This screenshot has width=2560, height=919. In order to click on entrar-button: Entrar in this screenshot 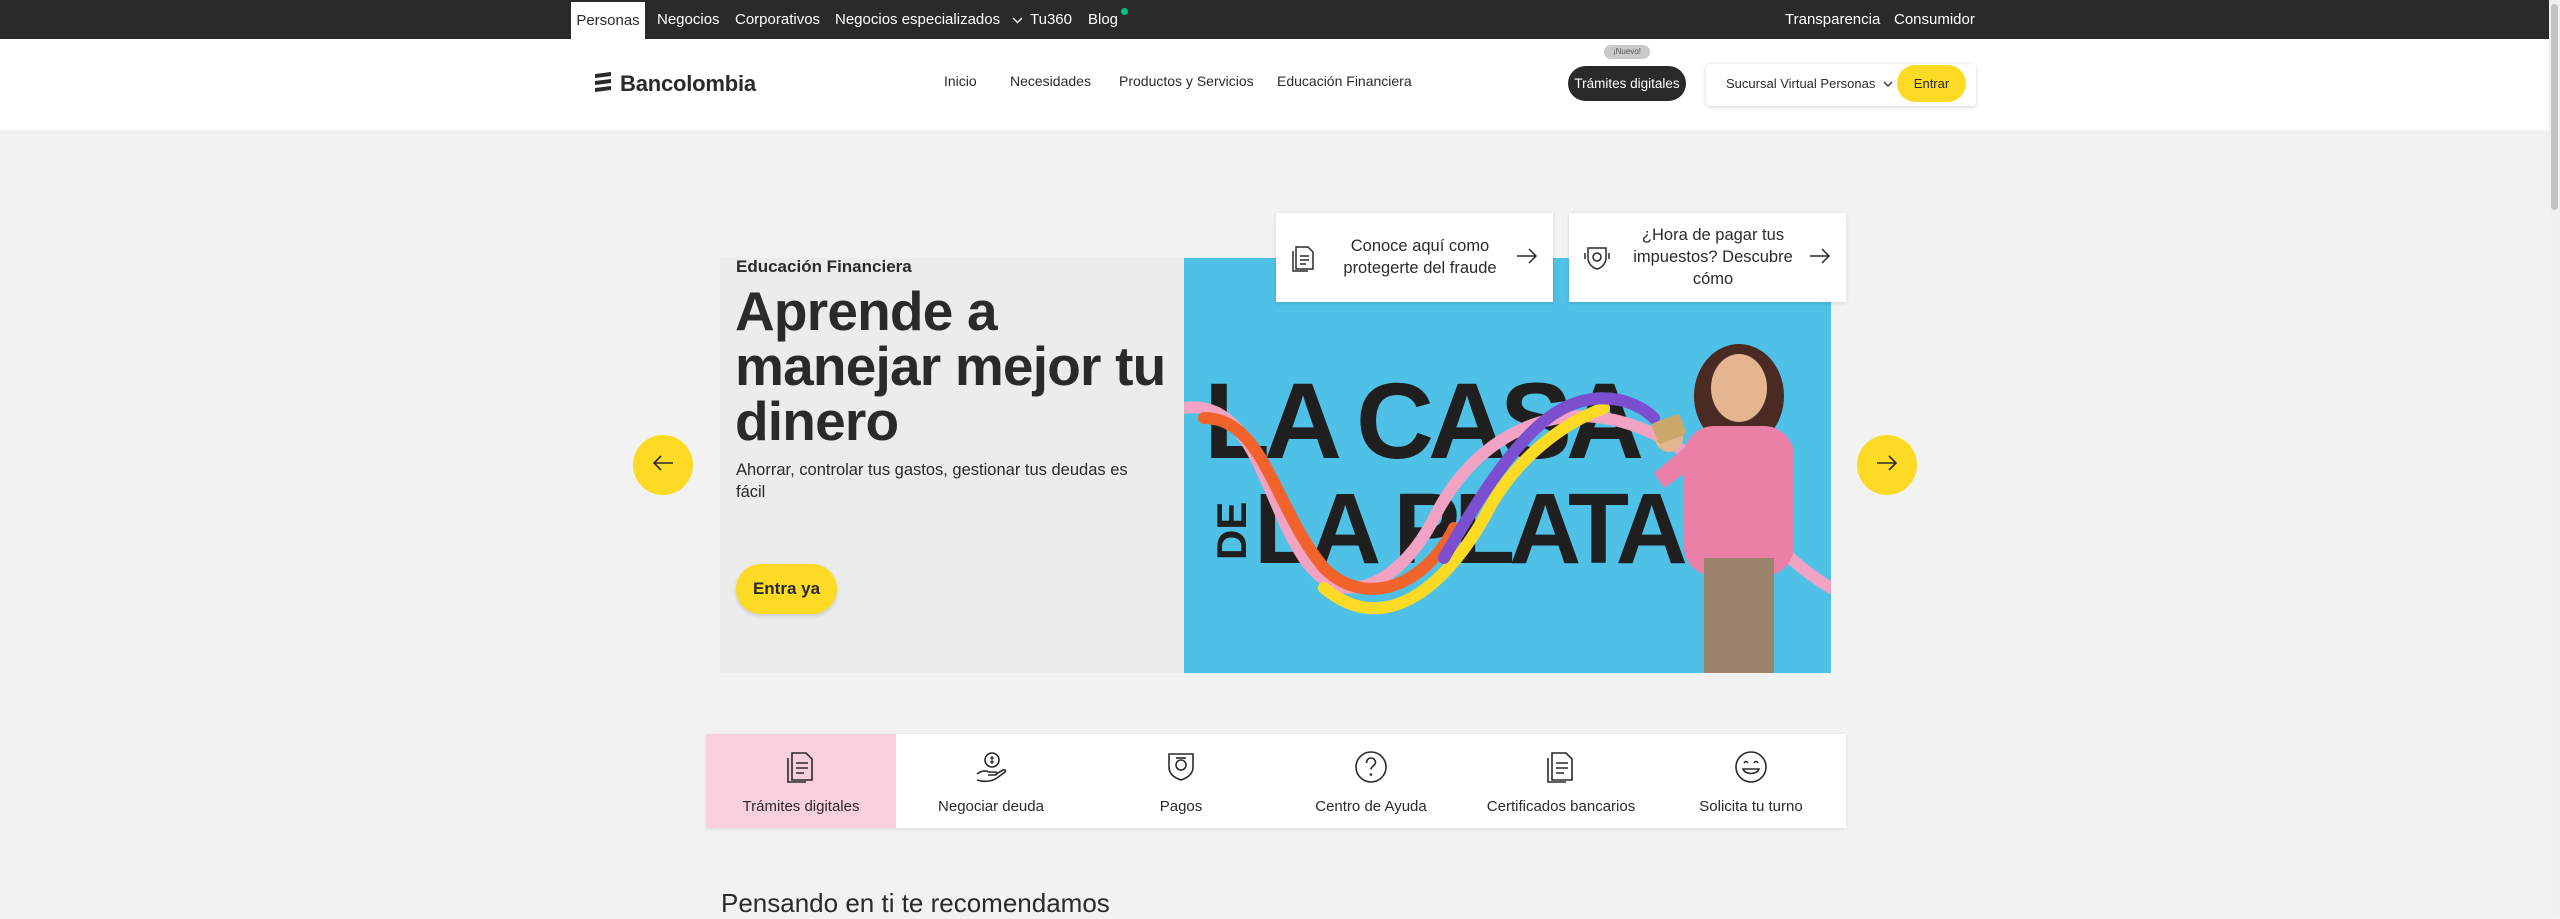, I will do `click(1931, 83)`.